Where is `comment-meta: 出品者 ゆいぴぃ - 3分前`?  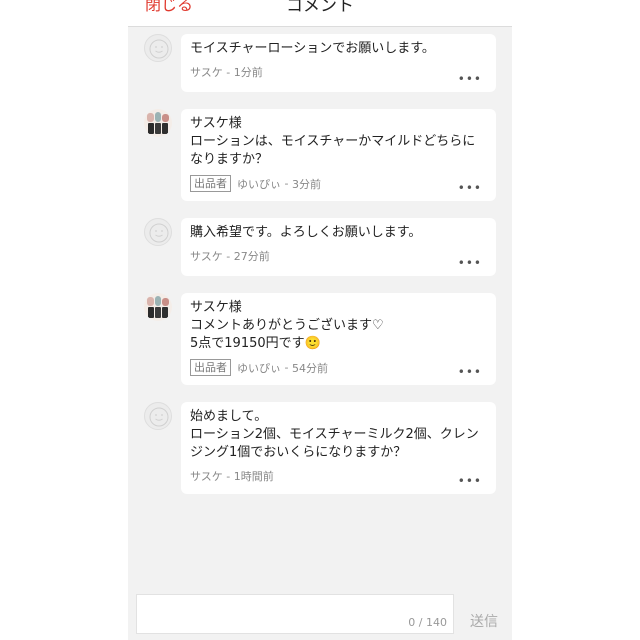 comment-meta: 出品者 ゆいぴぃ - 3分前 is located at coordinates (338, 183).